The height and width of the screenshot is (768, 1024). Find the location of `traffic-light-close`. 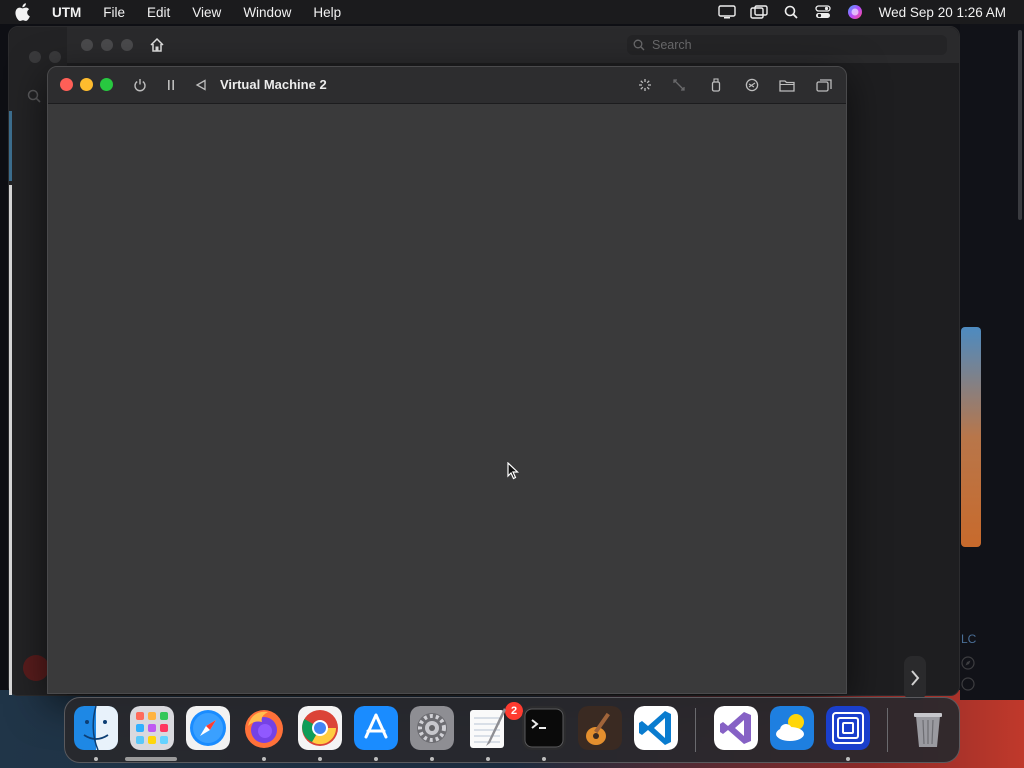

traffic-light-close is located at coordinates (87, 45).